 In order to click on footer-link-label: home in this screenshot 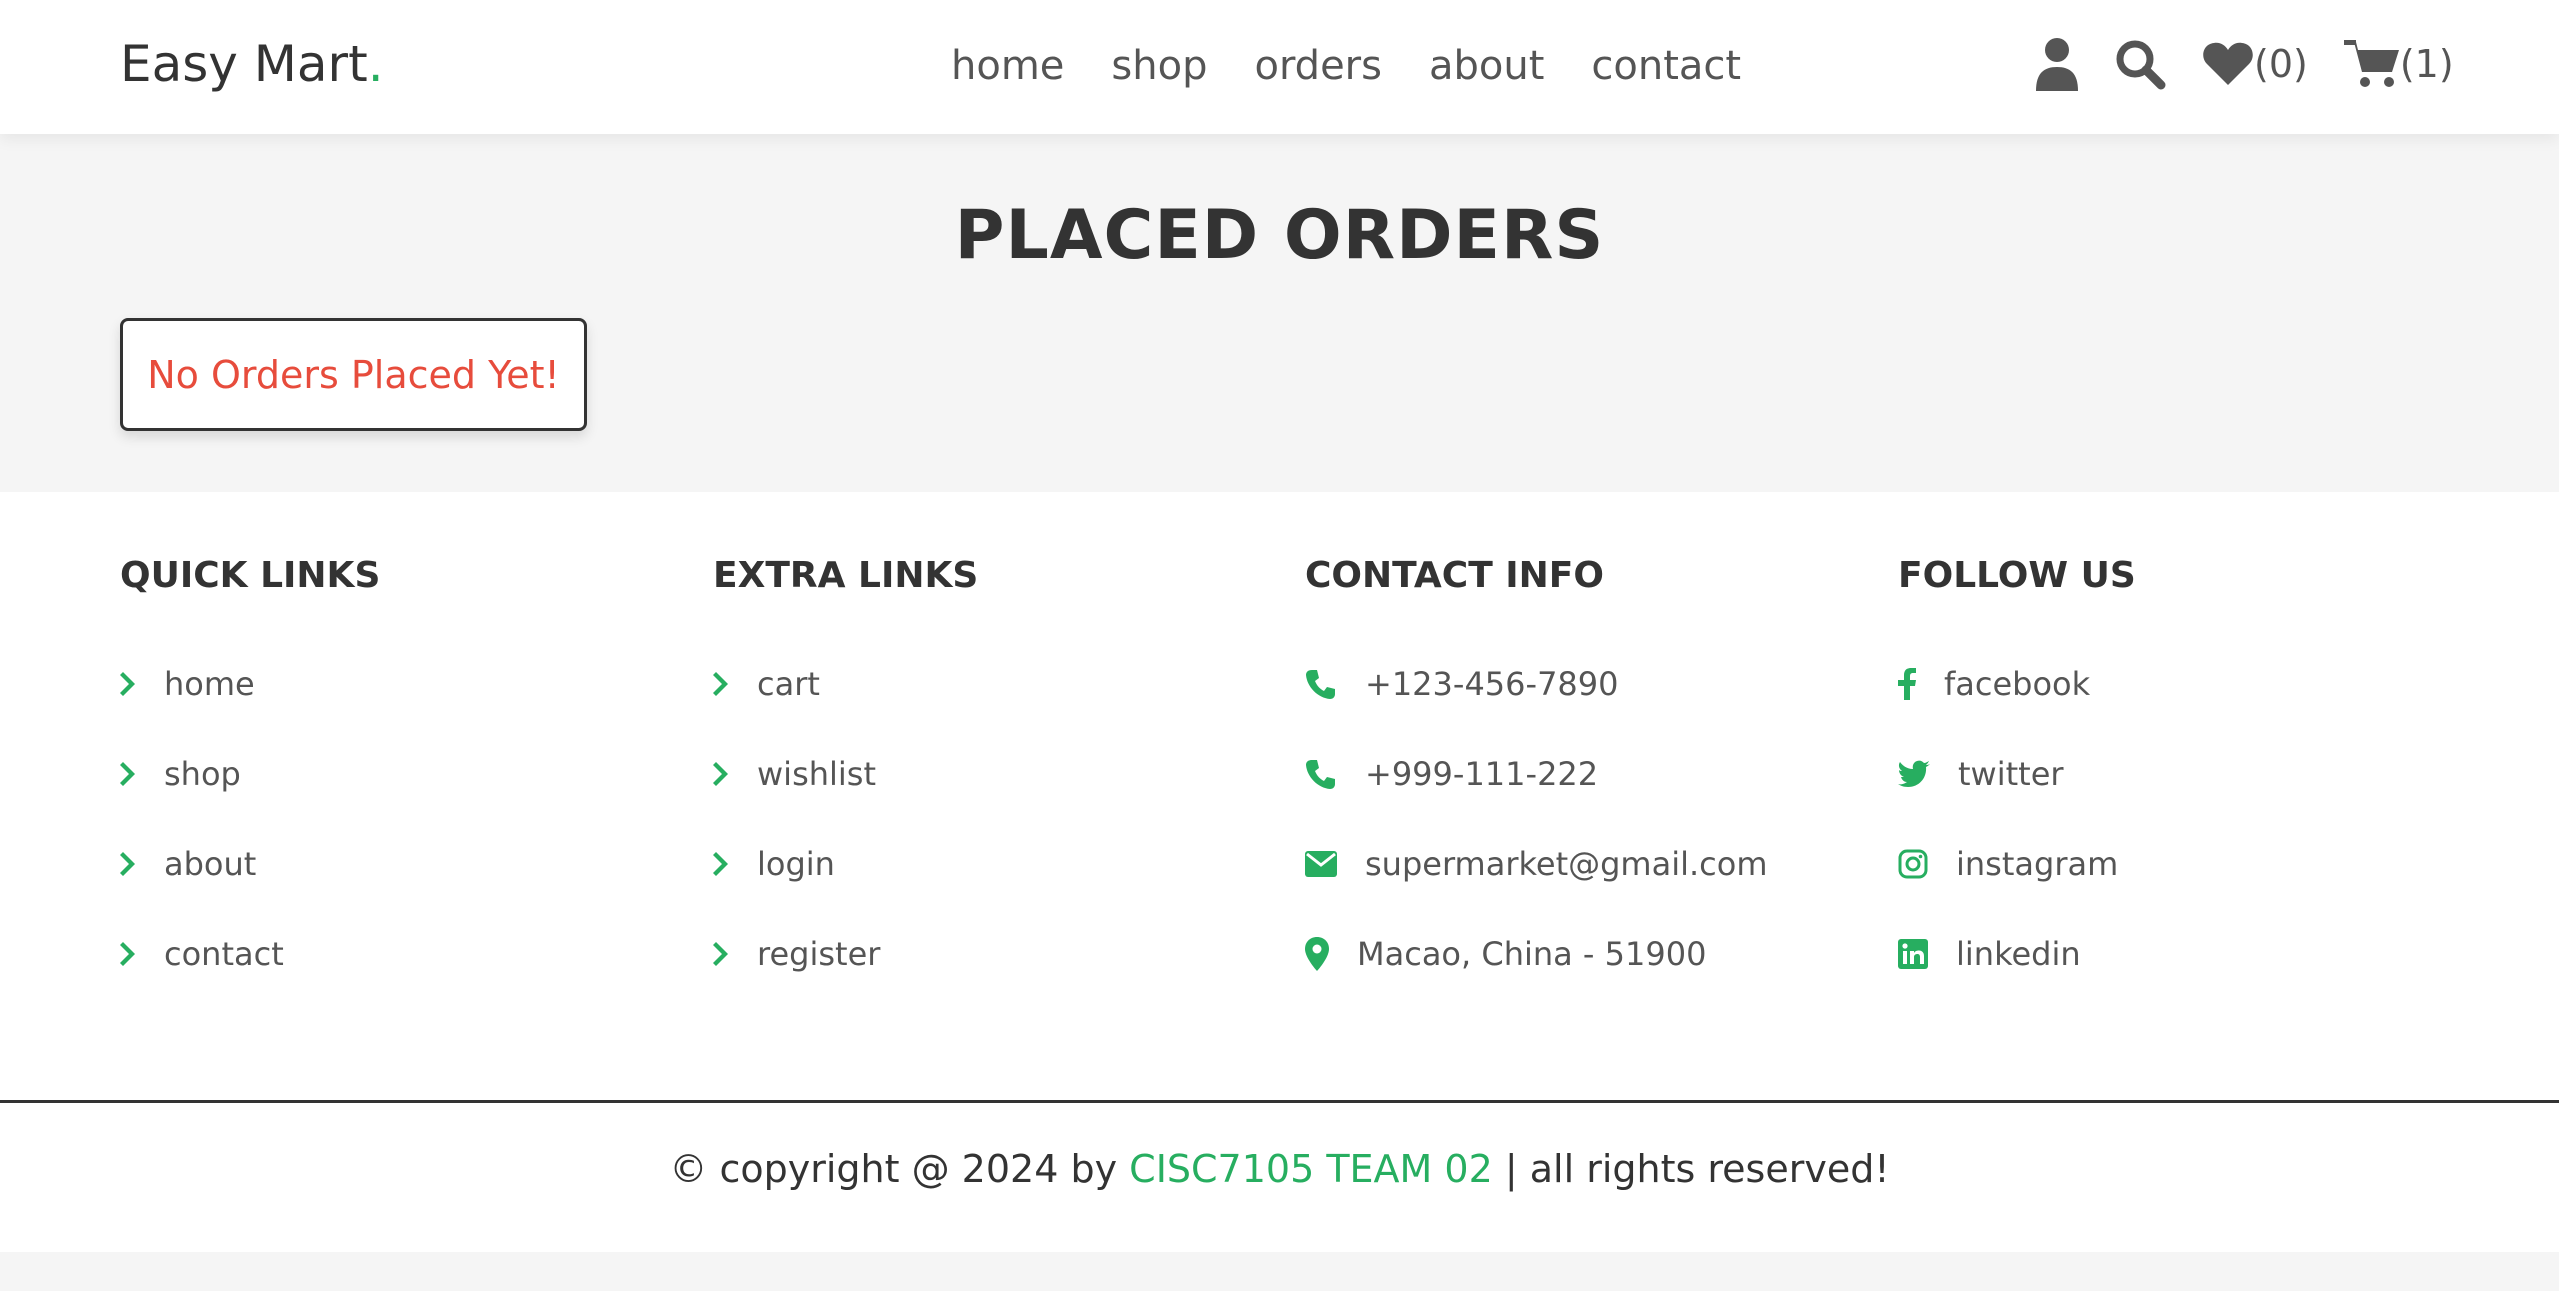, I will do `click(209, 684)`.